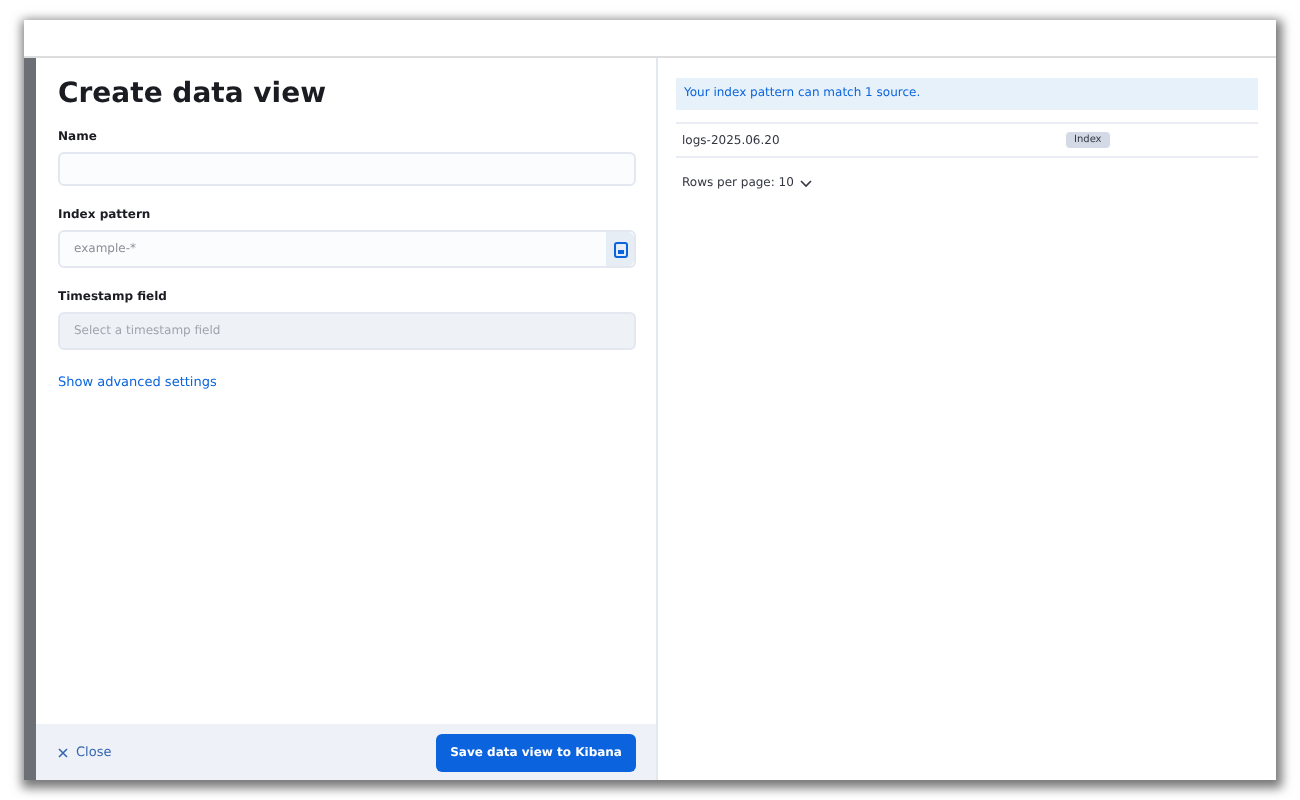 This screenshot has width=1300, height=800. I want to click on close-icon, so click(63, 752).